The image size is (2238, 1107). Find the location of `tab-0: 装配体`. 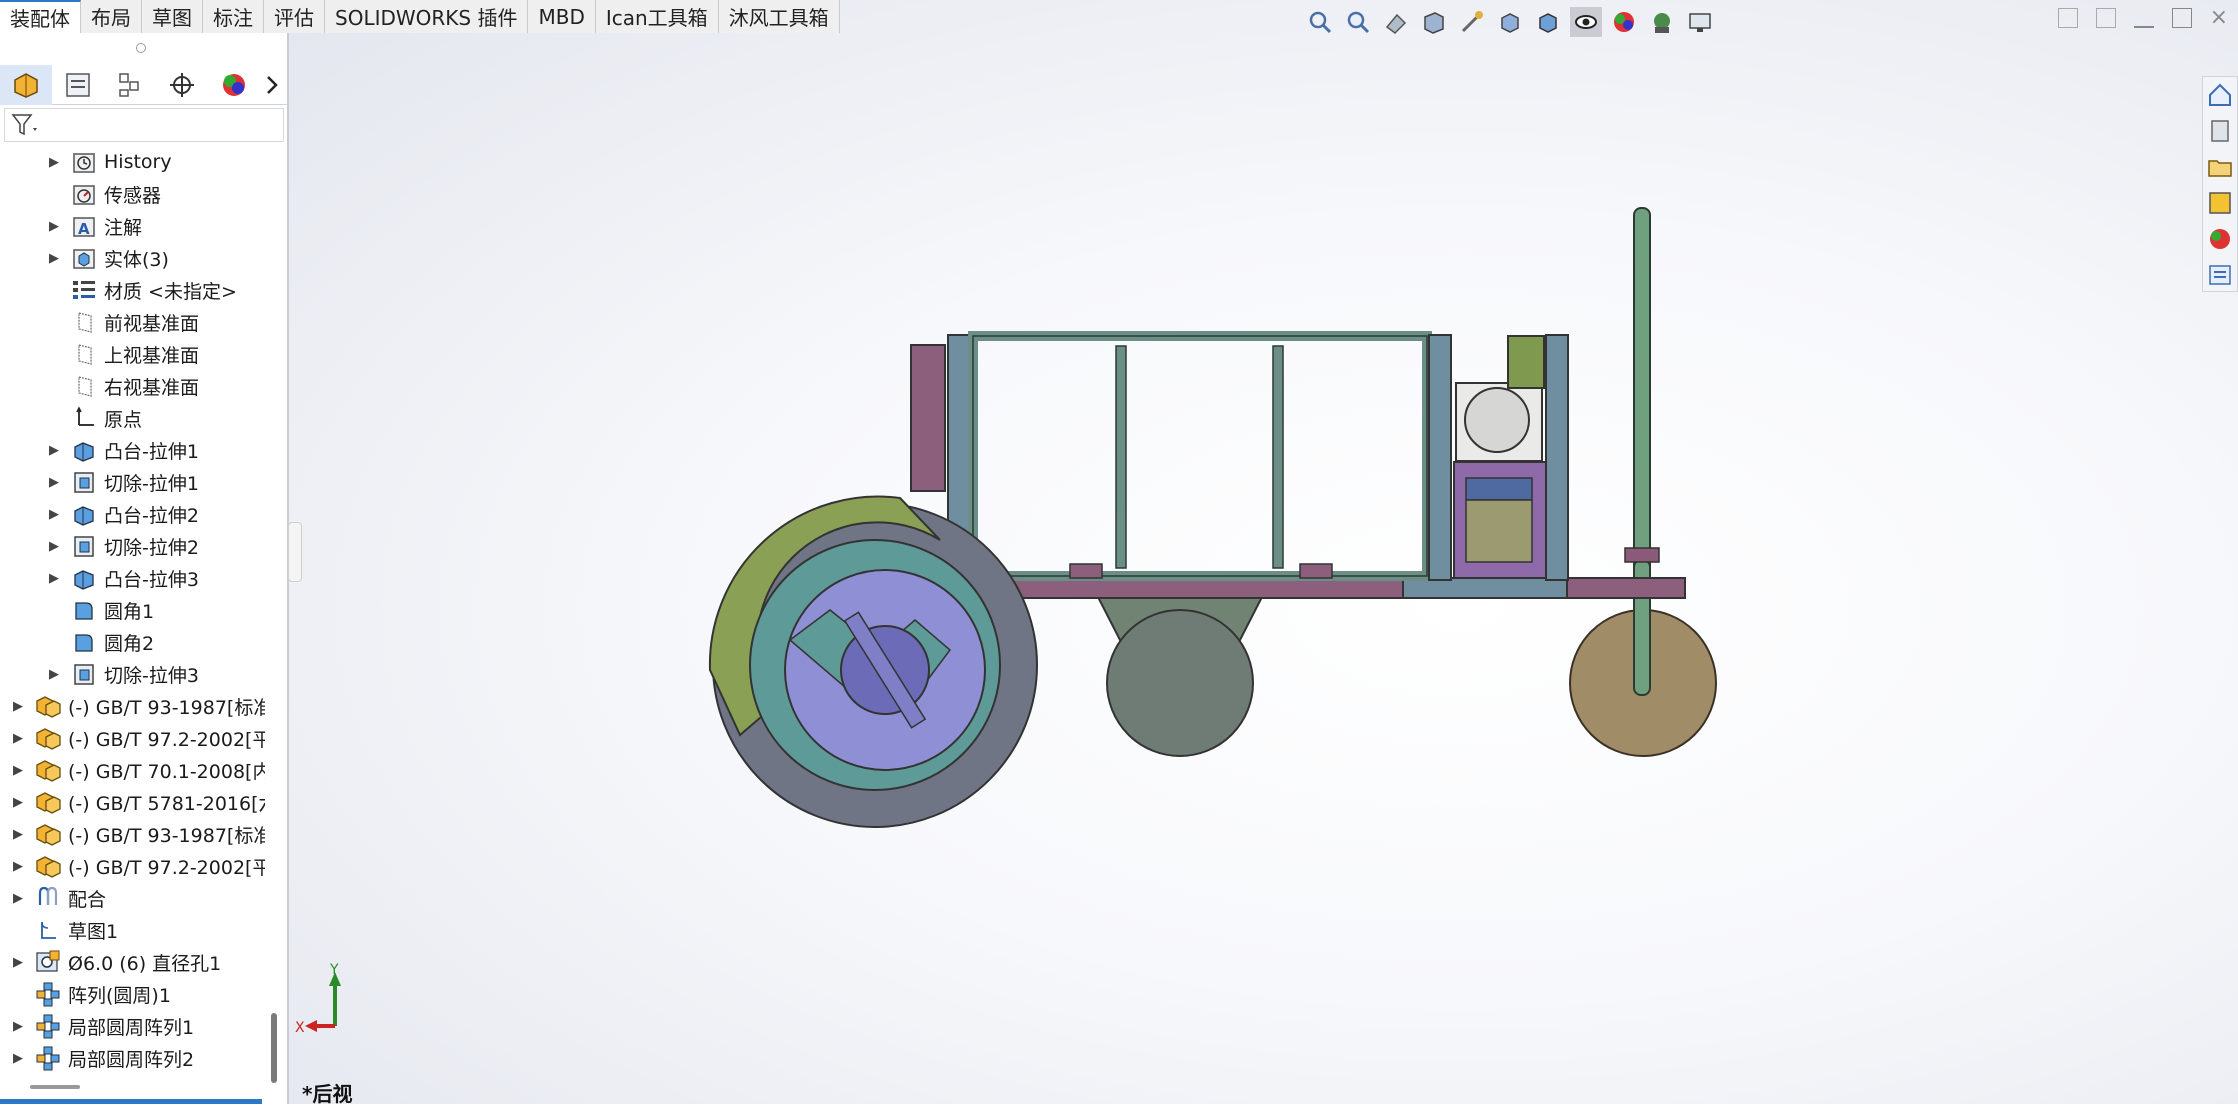

tab-0: 装配体 is located at coordinates (40, 16).